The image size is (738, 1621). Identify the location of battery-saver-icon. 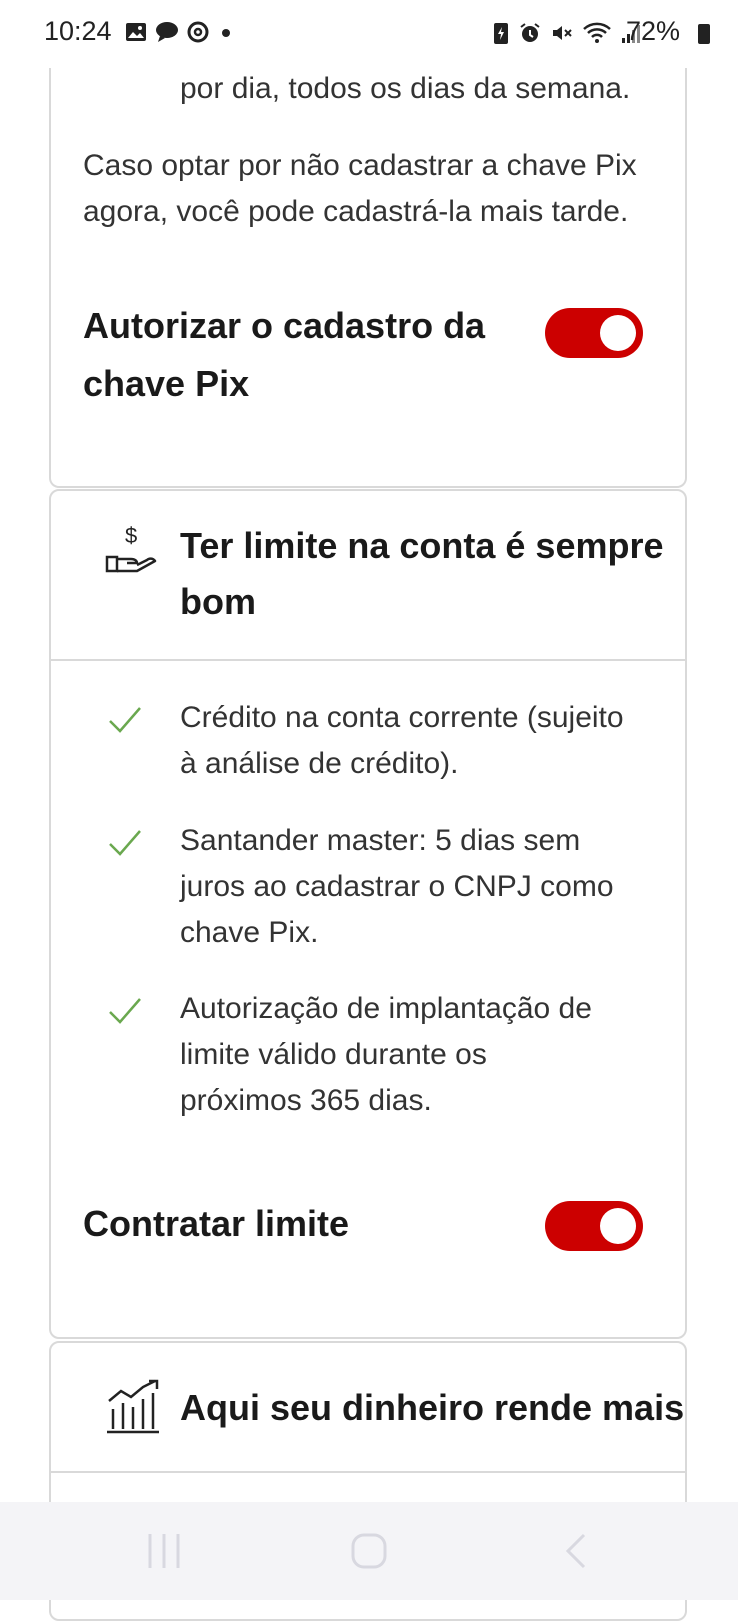
(501, 33).